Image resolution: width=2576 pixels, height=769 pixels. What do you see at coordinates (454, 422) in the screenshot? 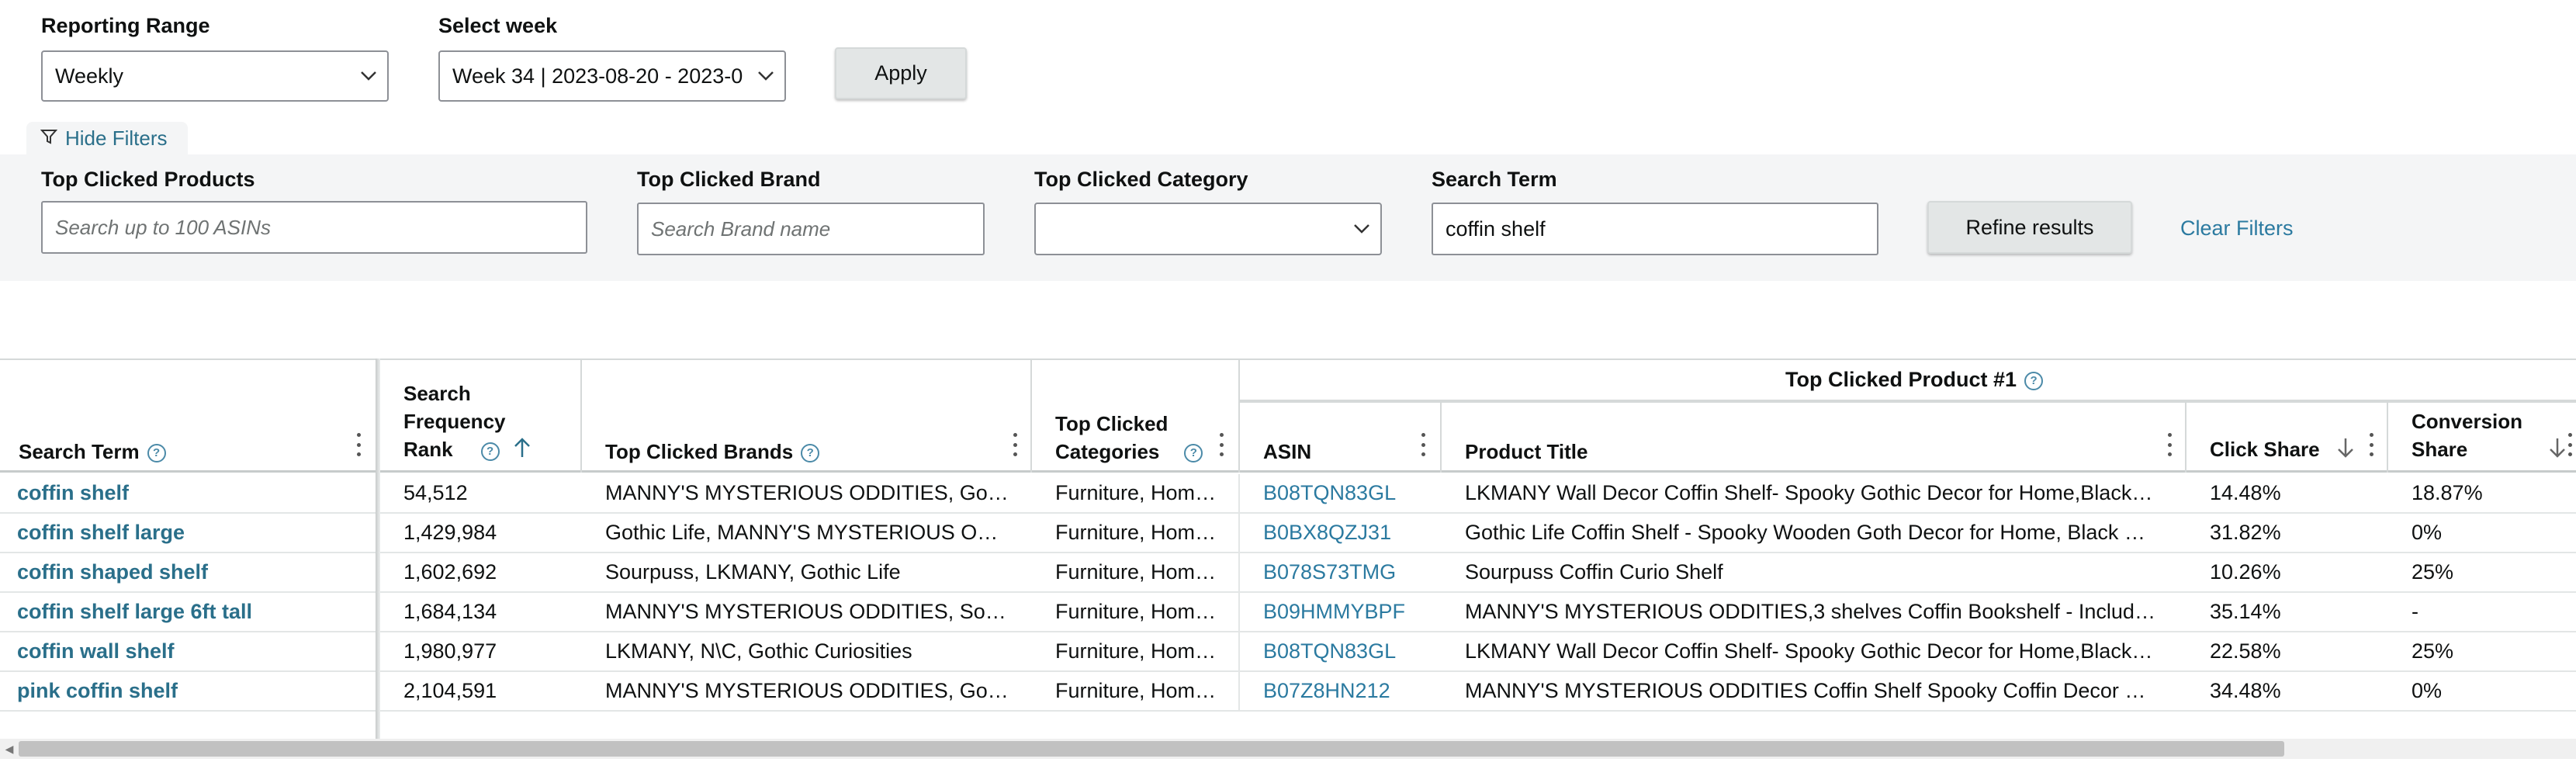
I see `header-sfr-line2: Frequency` at bounding box center [454, 422].